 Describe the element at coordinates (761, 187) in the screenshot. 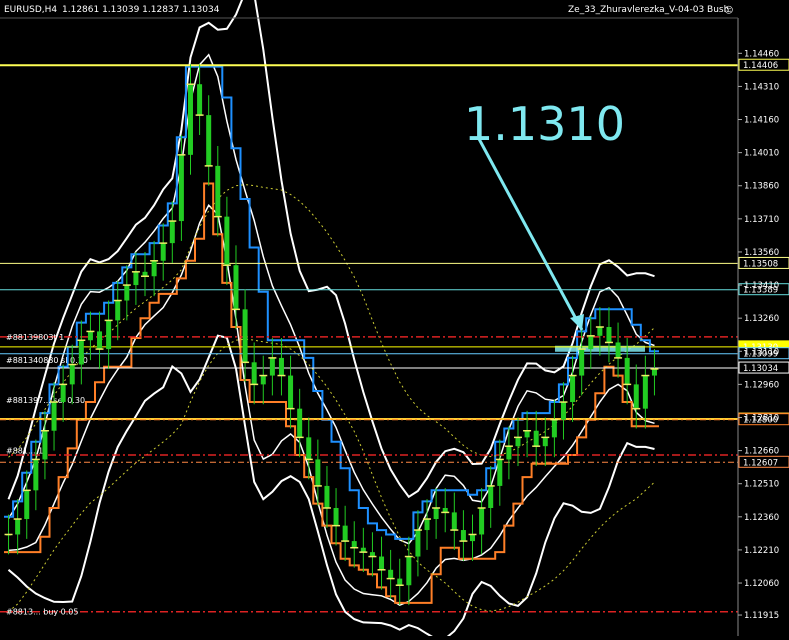

I see `y-tick-label: 1.13860` at that location.